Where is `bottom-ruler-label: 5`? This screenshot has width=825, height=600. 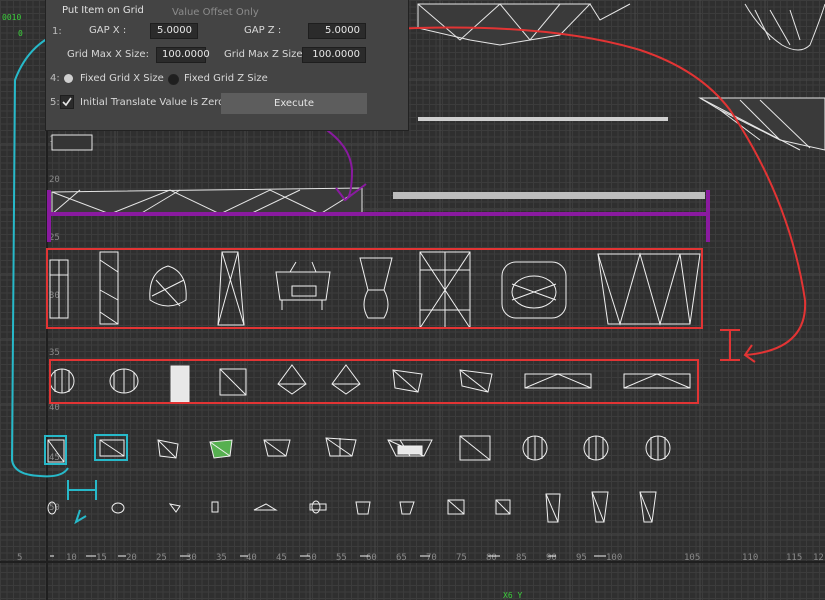
bottom-ruler-label: 5 is located at coordinates (19, 558).